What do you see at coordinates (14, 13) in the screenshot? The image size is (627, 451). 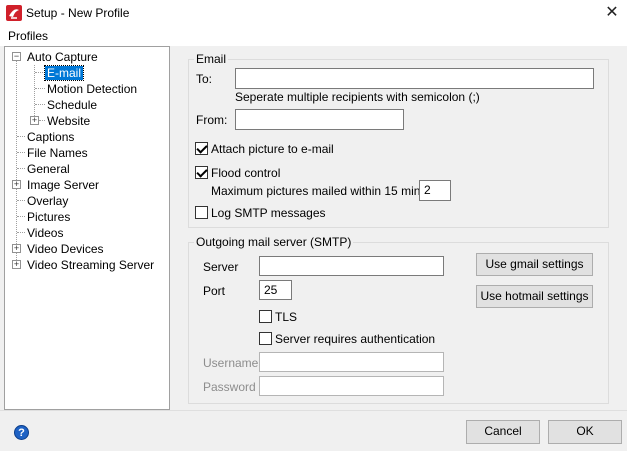 I see `red-logo-icon` at bounding box center [14, 13].